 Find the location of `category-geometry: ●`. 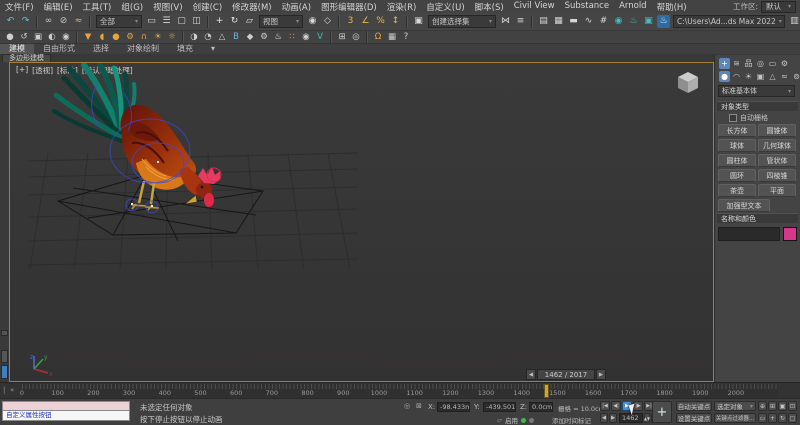

category-geometry: ● is located at coordinates (724, 76).